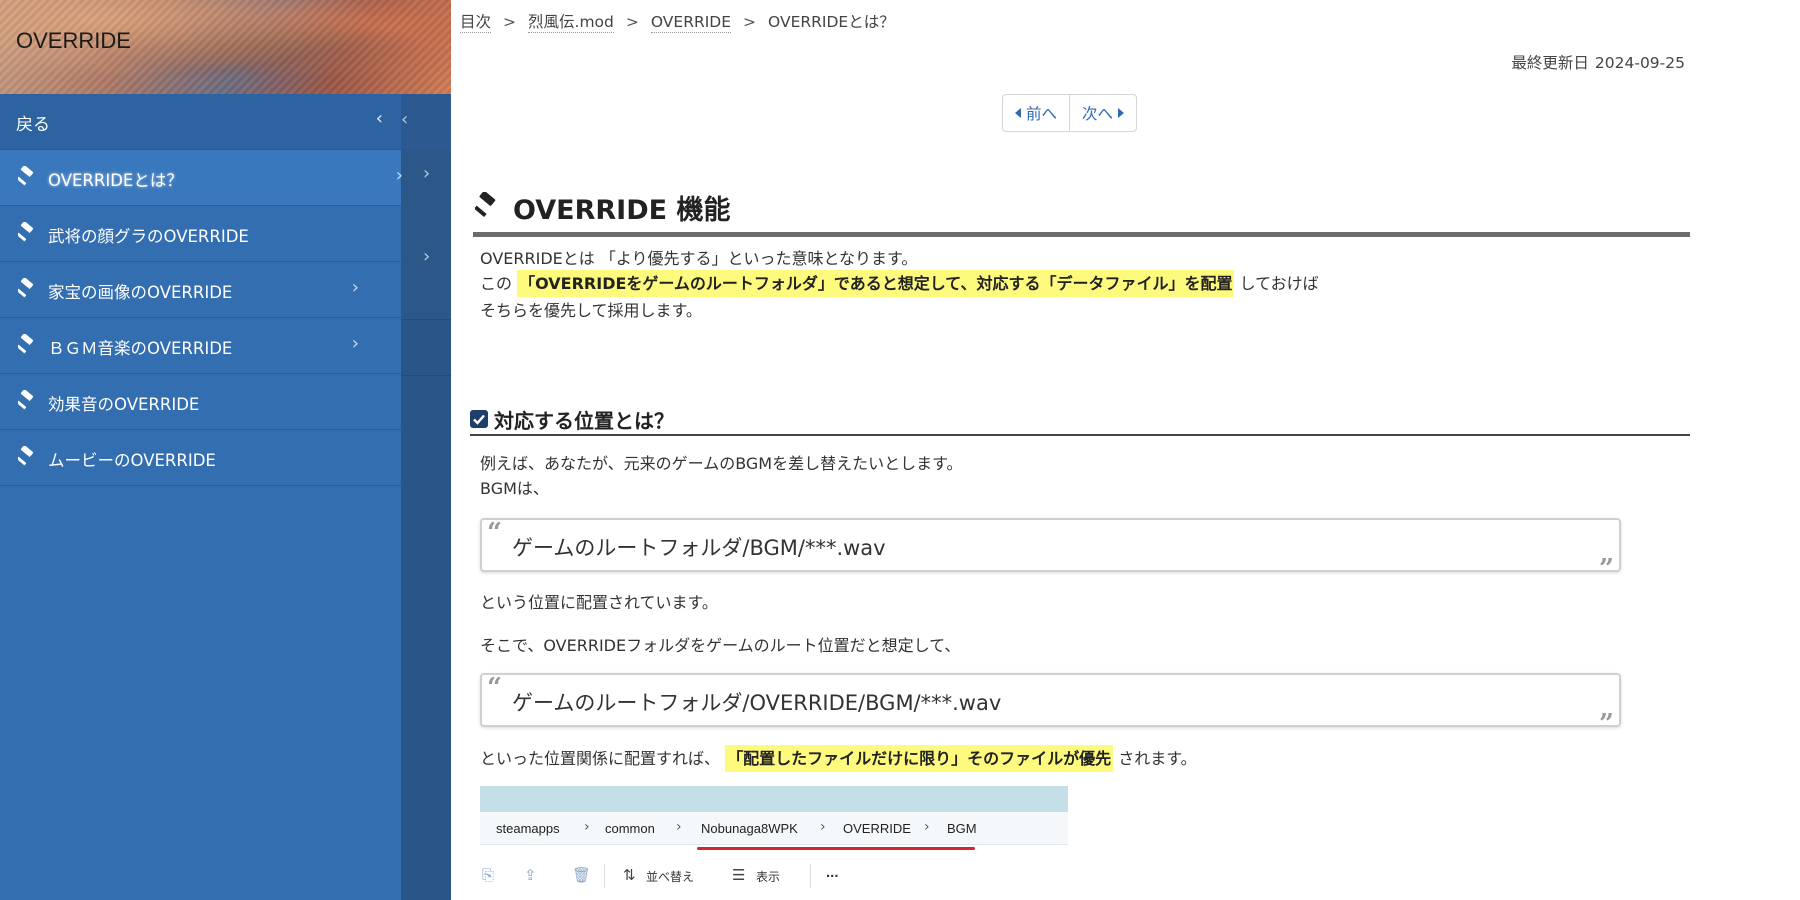 This screenshot has width=1800, height=900. Describe the element at coordinates (1157, 758) in the screenshot. I see `paragraph-priority-post: されます。` at that location.